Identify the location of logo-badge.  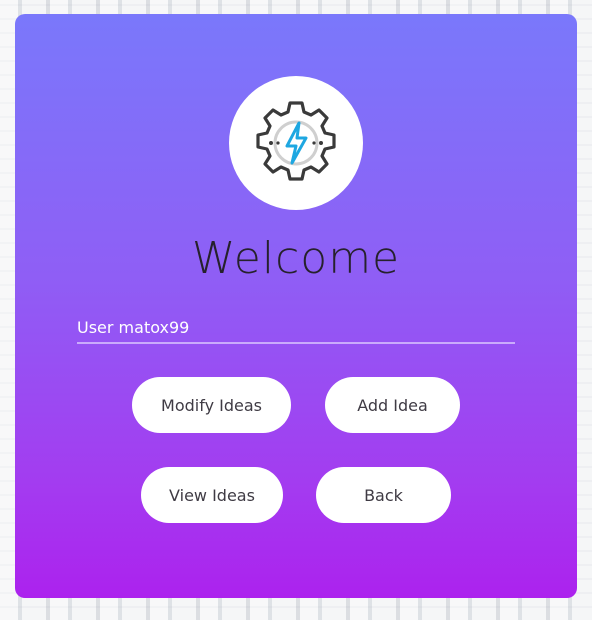
(296, 143).